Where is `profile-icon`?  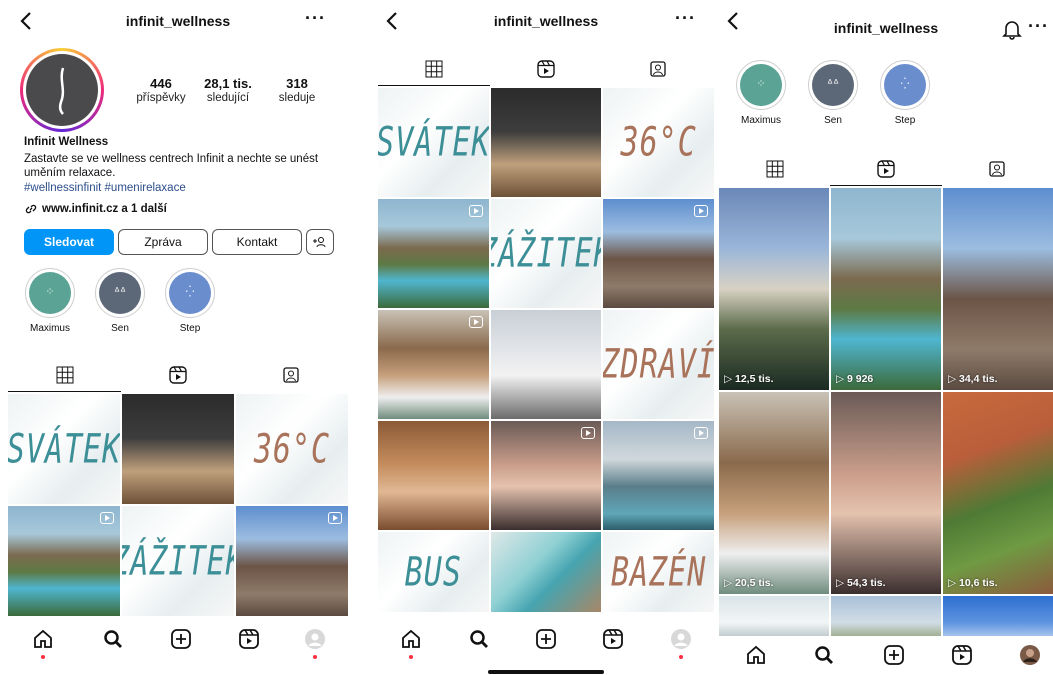
profile-icon is located at coordinates (681, 639).